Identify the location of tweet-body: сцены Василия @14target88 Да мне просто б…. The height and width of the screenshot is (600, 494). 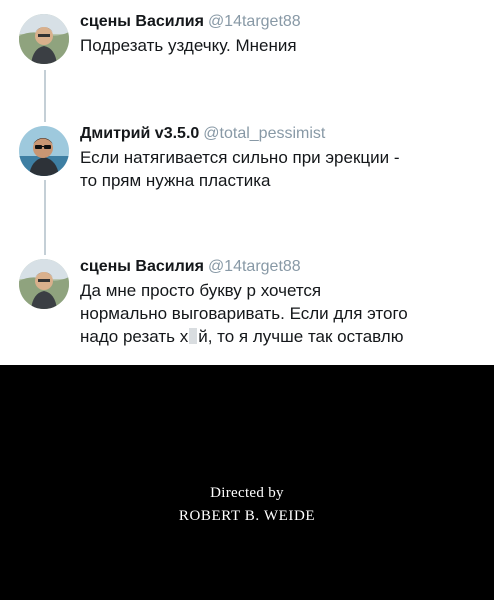
(278, 302).